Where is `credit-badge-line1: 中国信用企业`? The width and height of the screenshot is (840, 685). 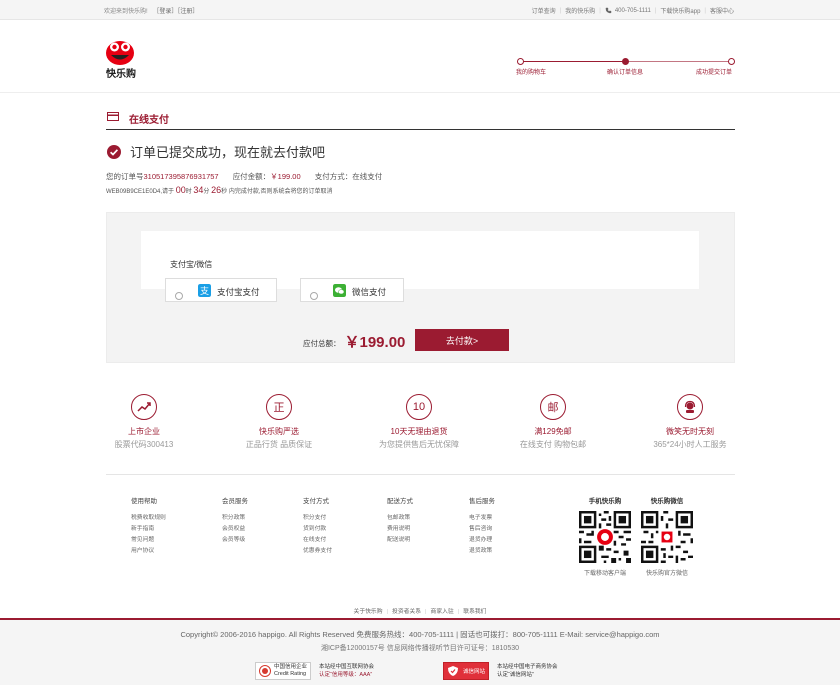 credit-badge-line1: 中国信用企业 is located at coordinates (291, 667).